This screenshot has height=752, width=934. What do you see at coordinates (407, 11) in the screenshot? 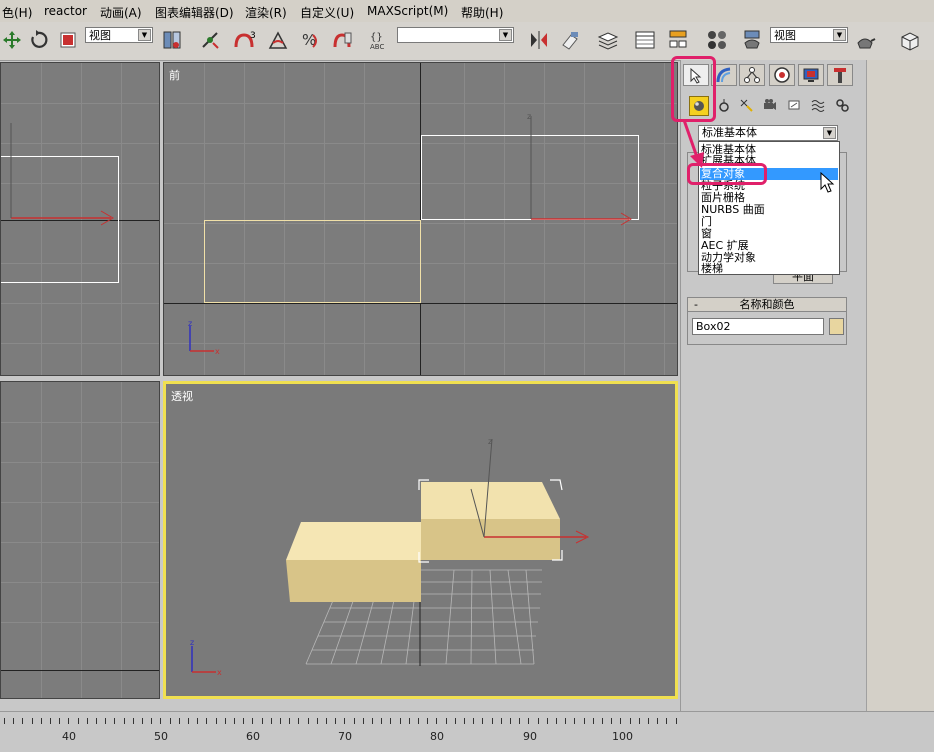
I see `menu-maxscript: MAXScript(M)` at bounding box center [407, 11].